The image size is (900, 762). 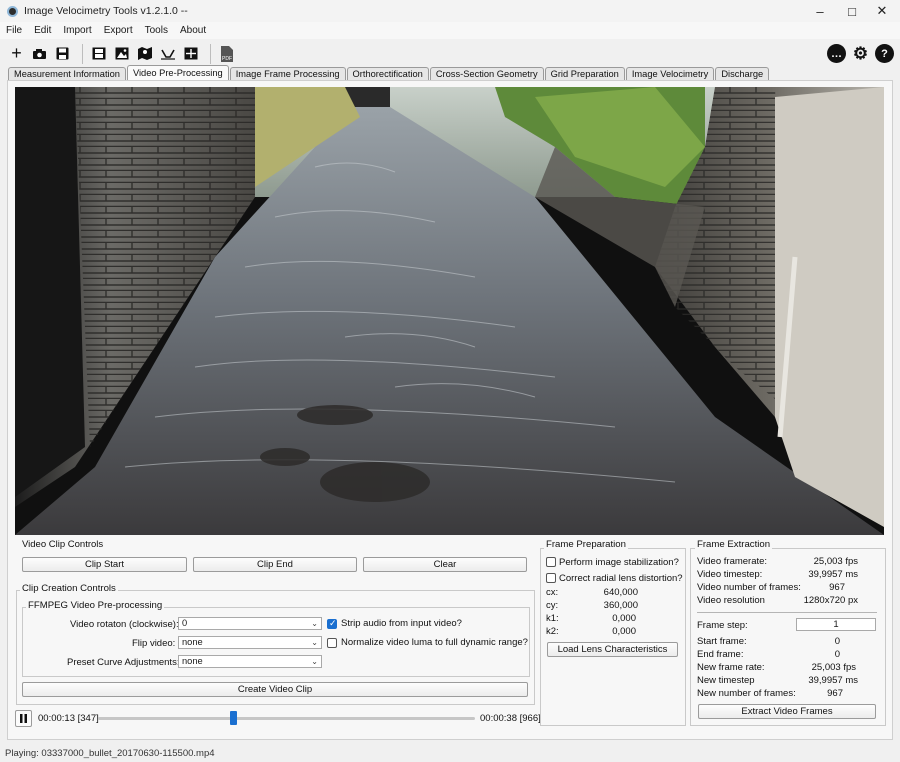 What do you see at coordinates (67, 73) in the screenshot?
I see `tab-measurement-information: Measurement Information` at bounding box center [67, 73].